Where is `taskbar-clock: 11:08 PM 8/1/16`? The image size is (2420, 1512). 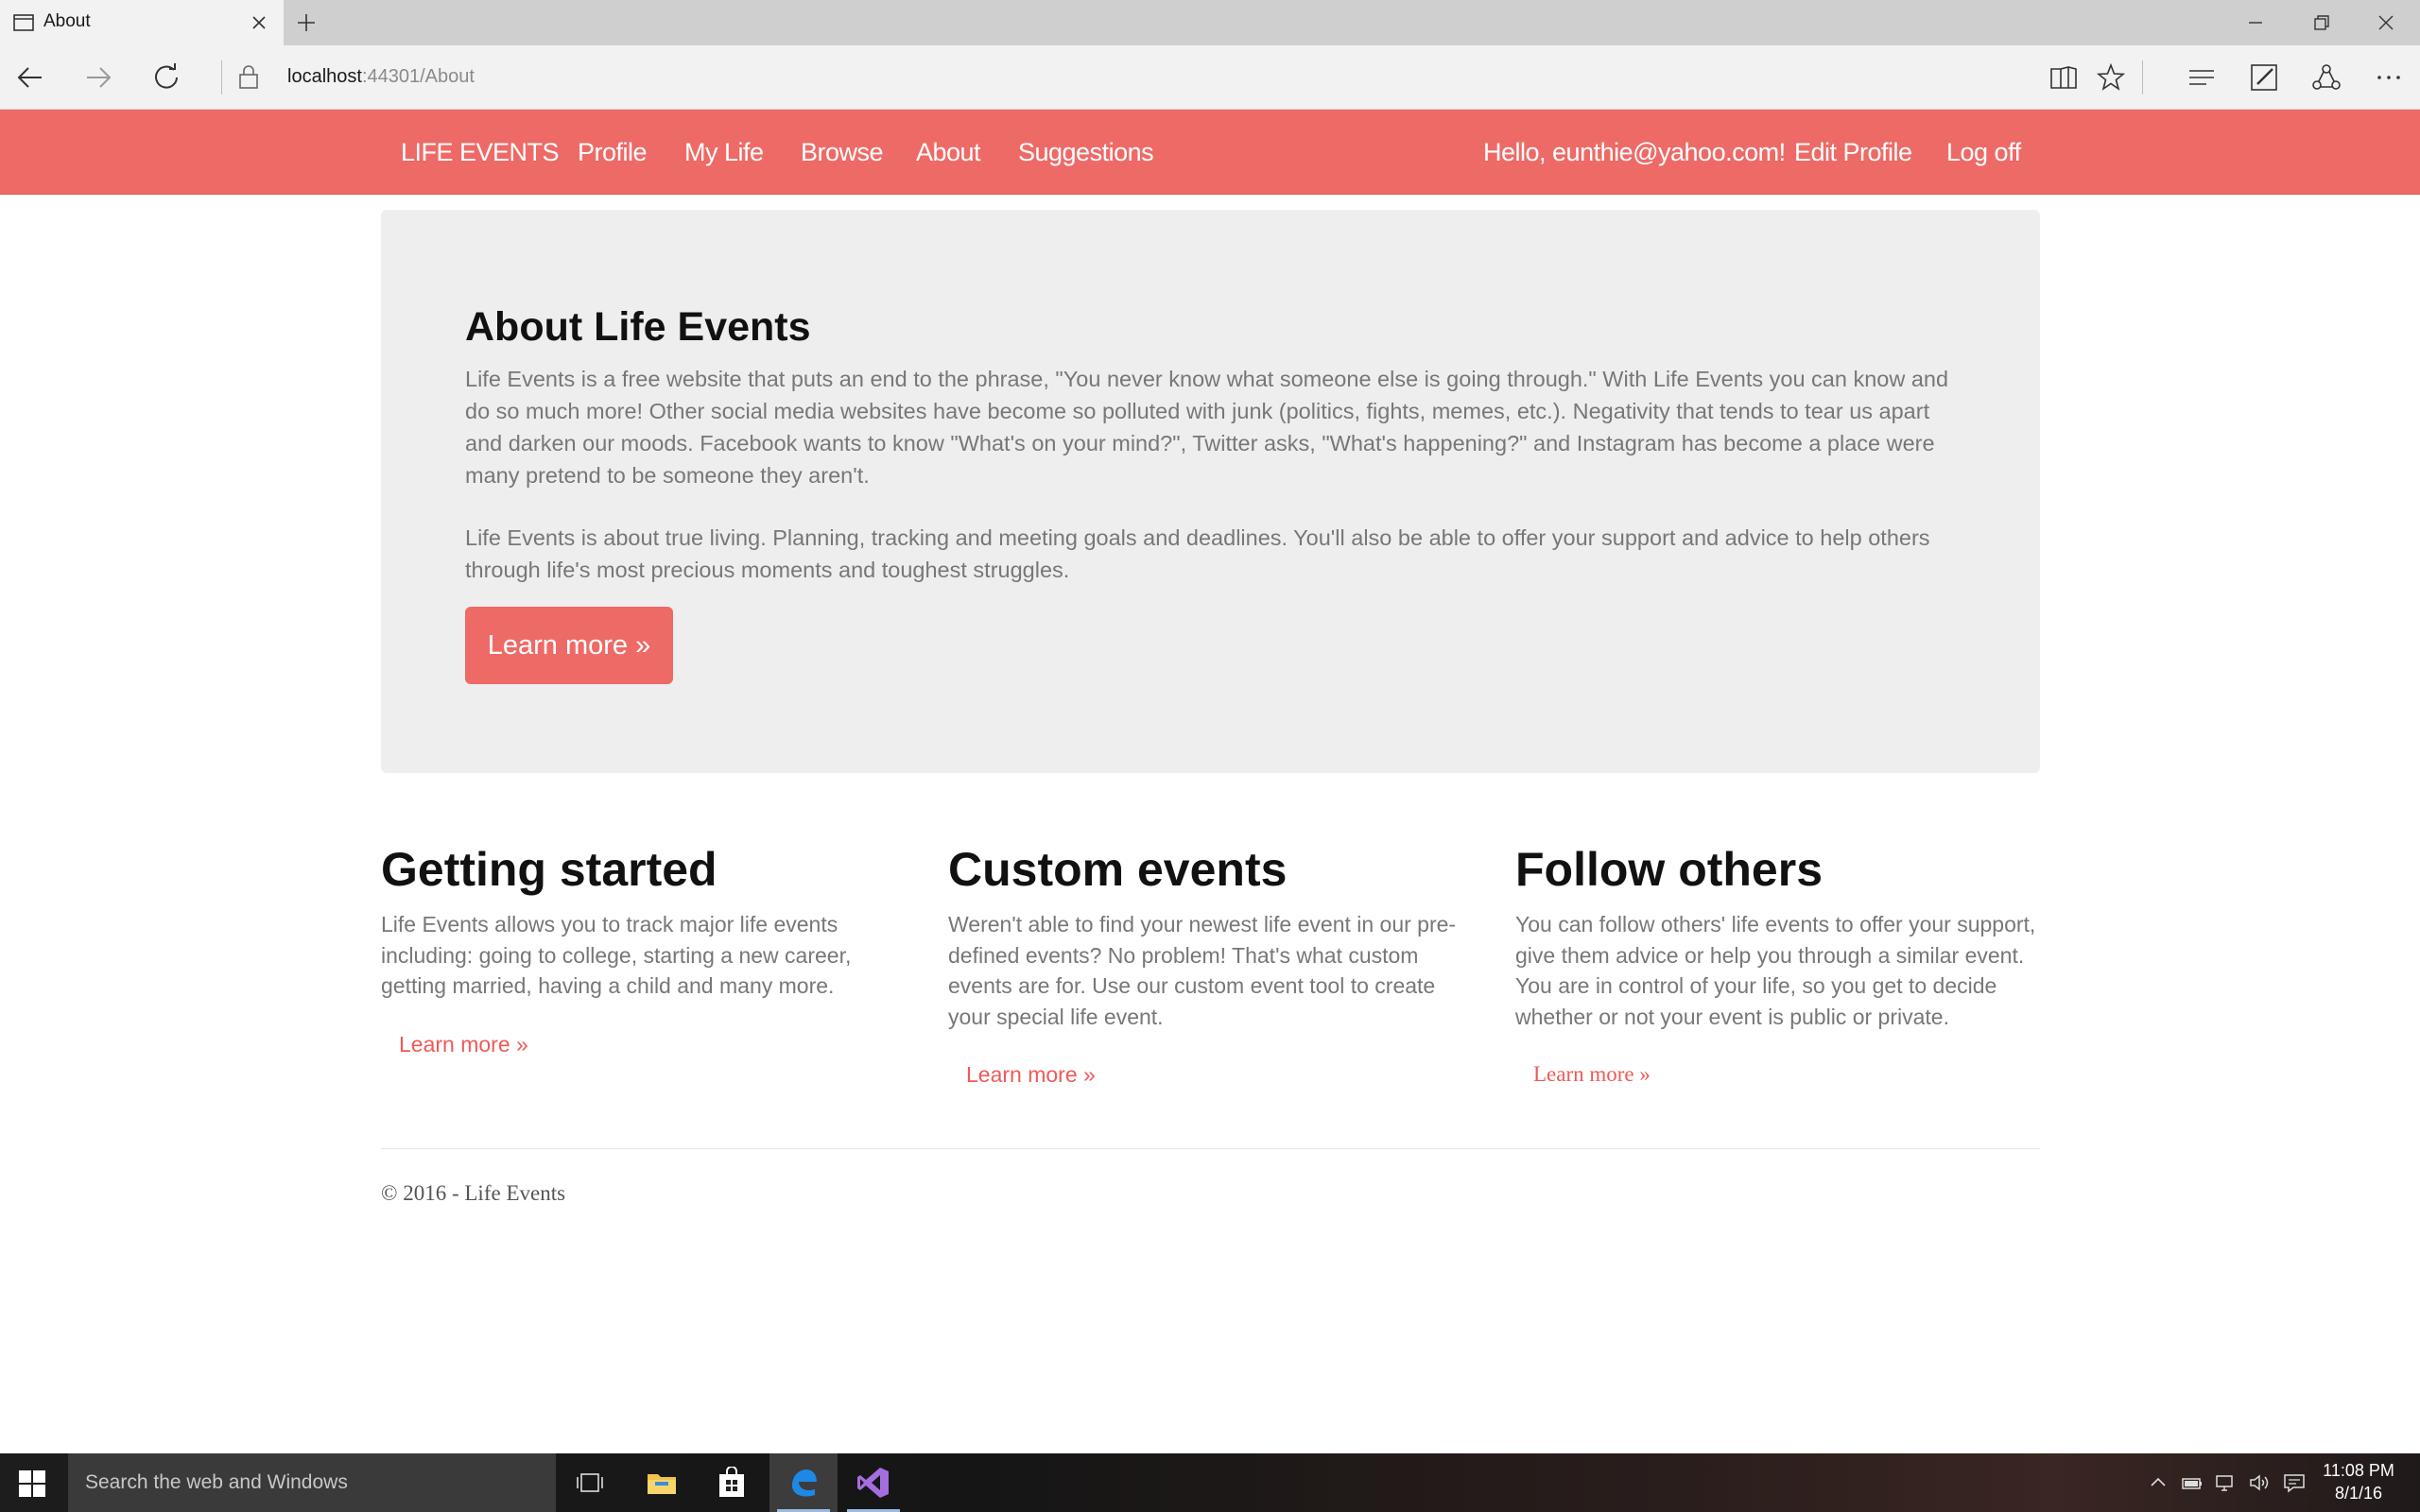
taskbar-clock: 11:08 PM 8/1/16 is located at coordinates (2359, 1481).